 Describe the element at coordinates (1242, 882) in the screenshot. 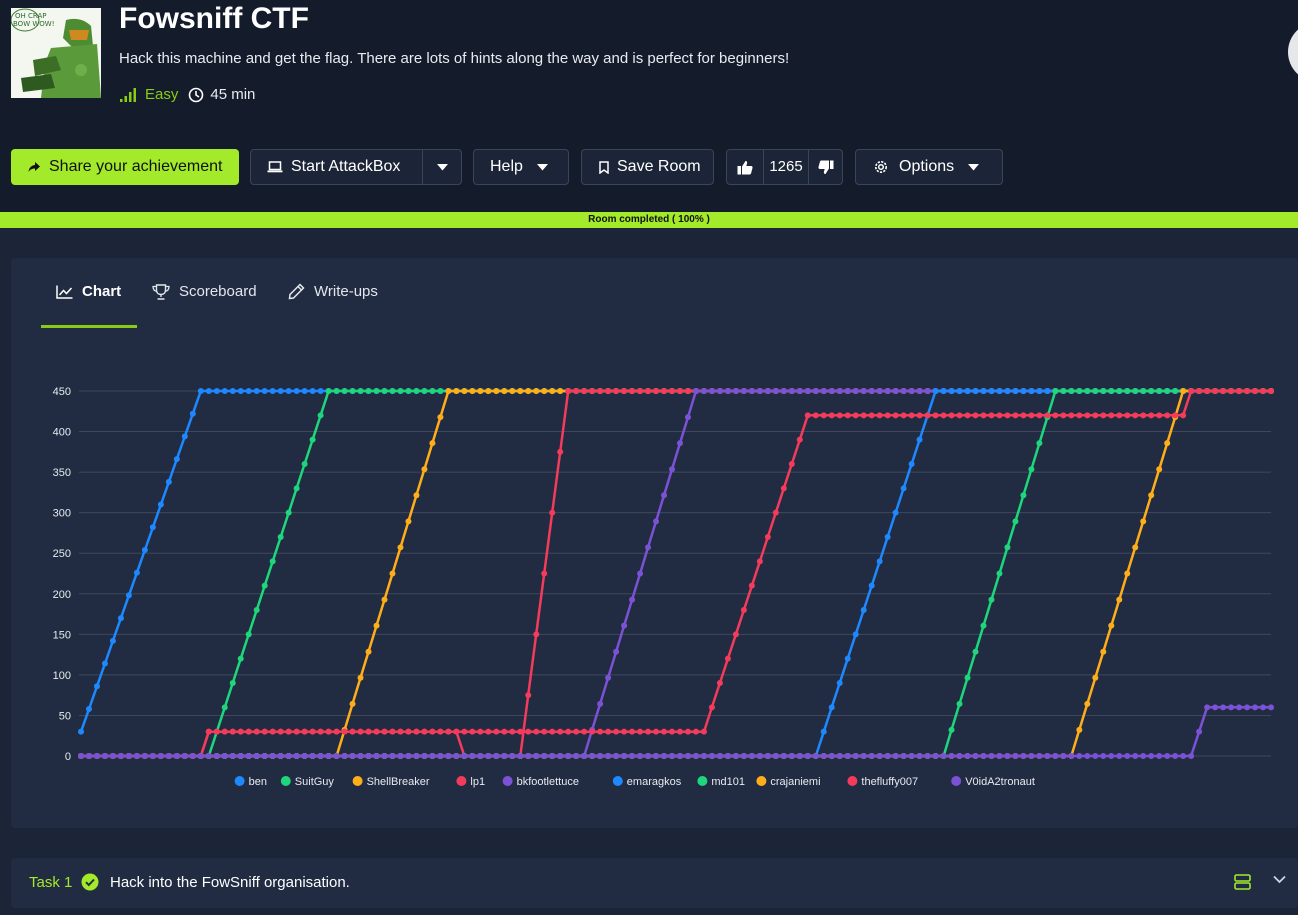

I see `layers-icon` at that location.